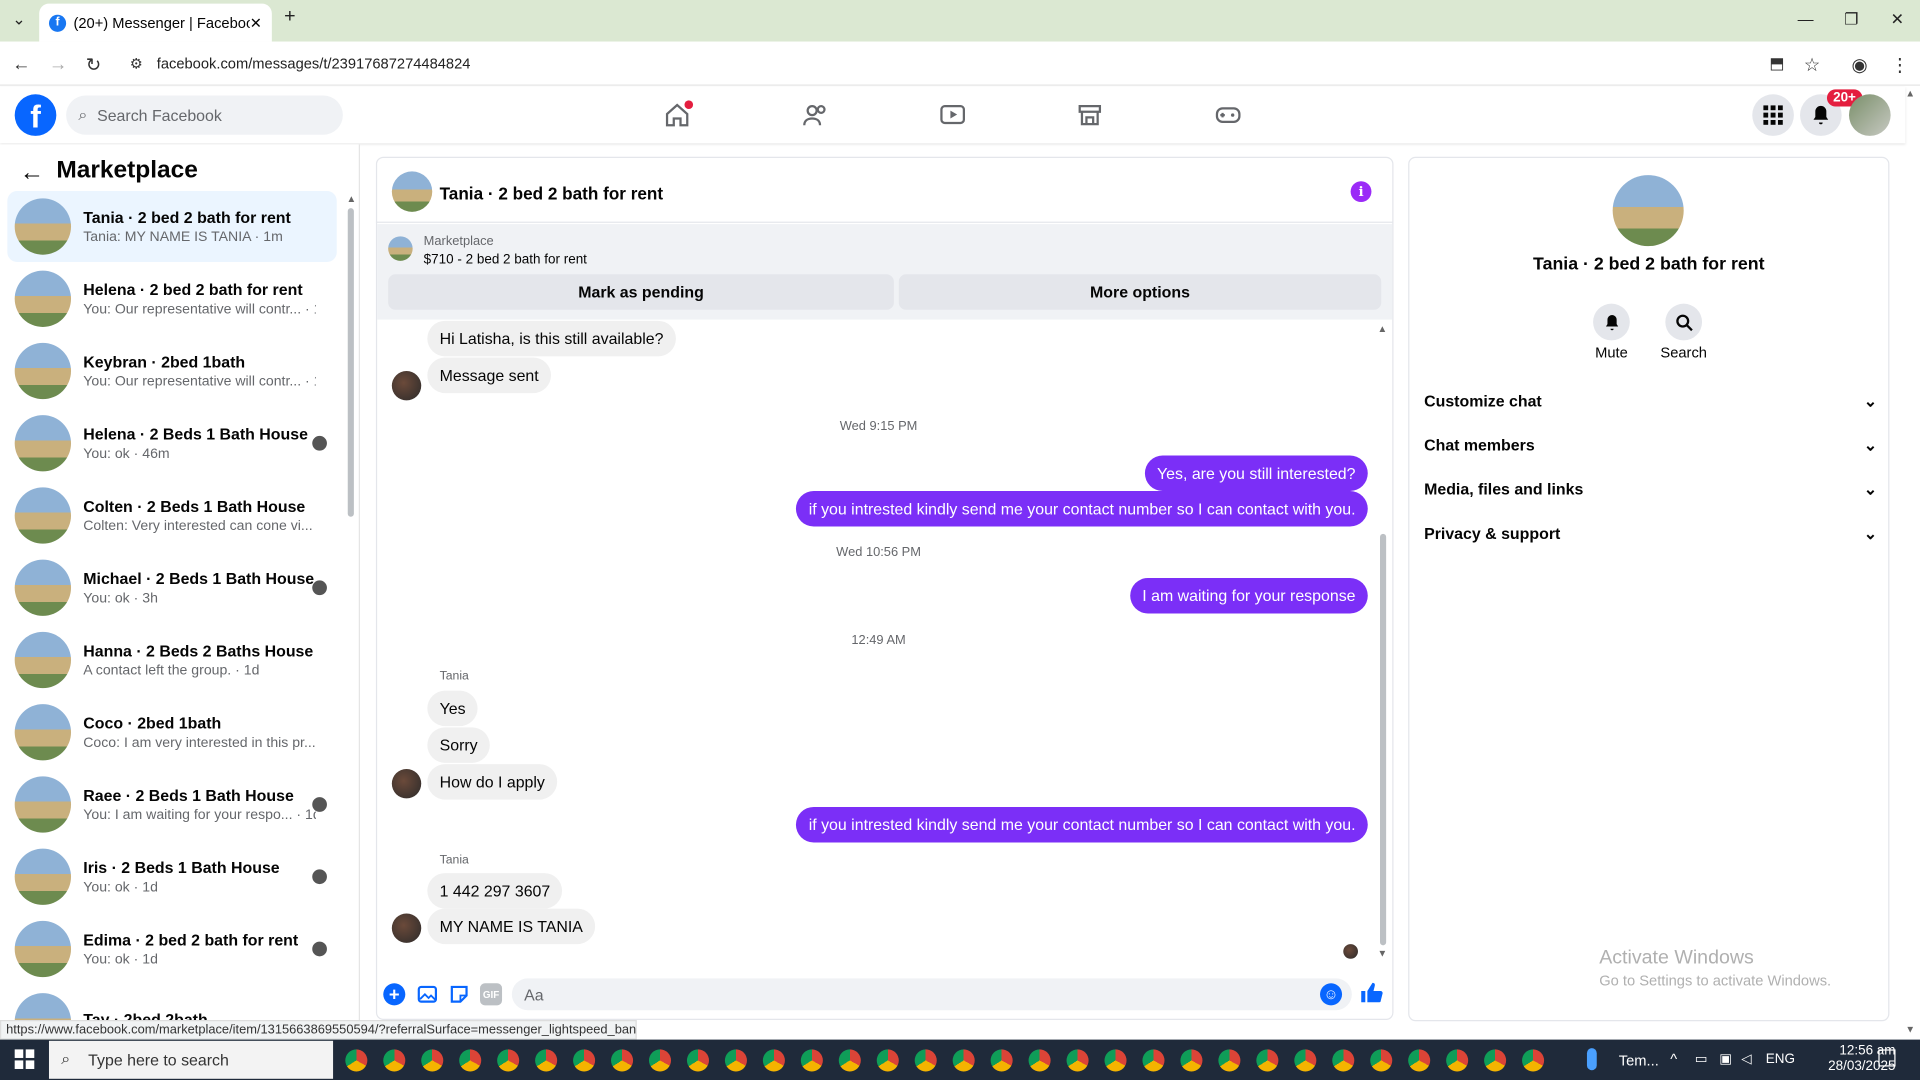  I want to click on add-plus-icon: +, so click(394, 994).